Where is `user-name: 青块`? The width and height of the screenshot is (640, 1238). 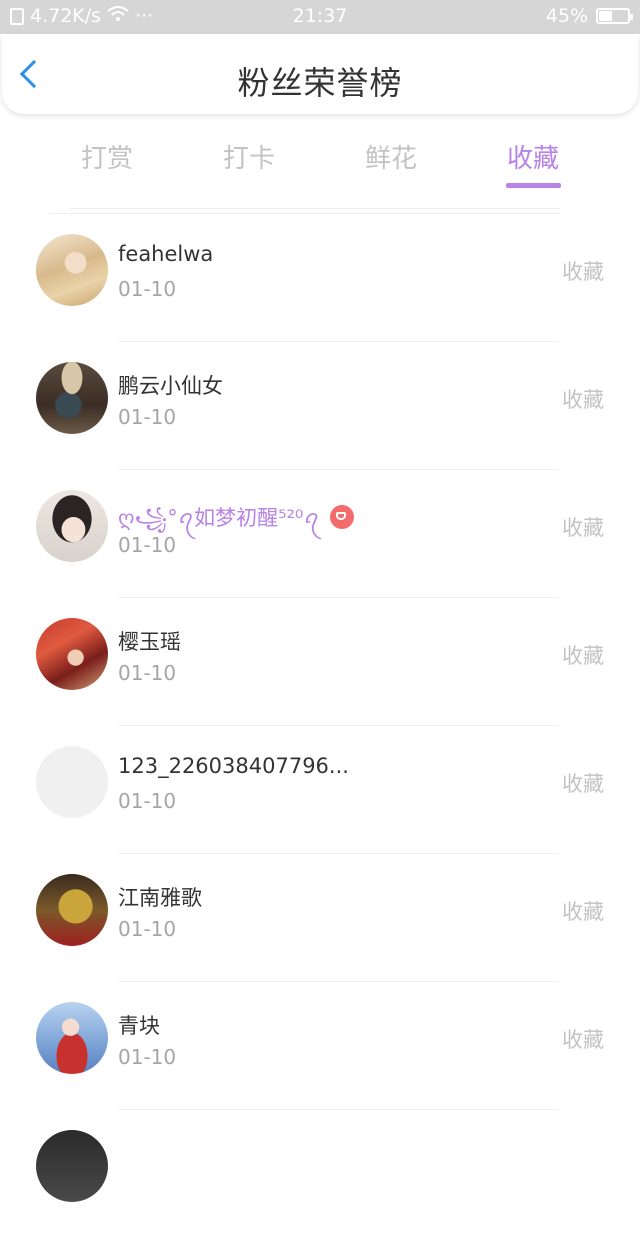 user-name: 青块 is located at coordinates (139, 1026).